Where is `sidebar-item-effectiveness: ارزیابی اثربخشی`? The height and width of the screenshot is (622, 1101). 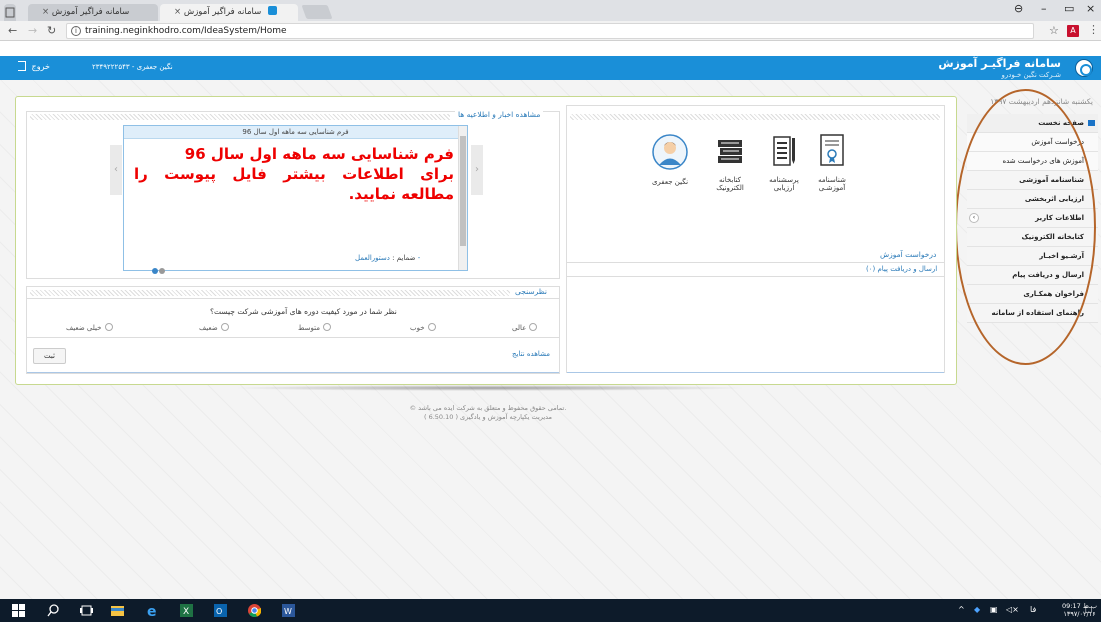 sidebar-item-effectiveness: ارزیابی اثربخشی is located at coordinates (1032, 199).